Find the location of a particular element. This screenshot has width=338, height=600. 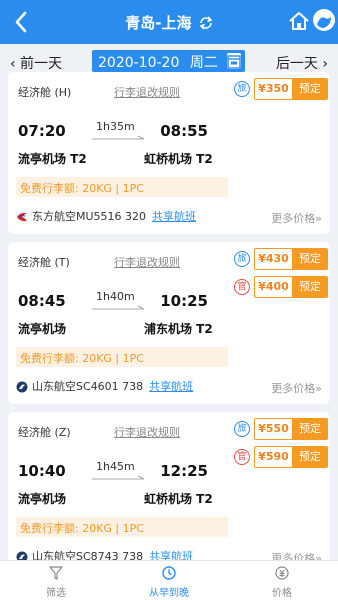

cabin-class: 经济舱 (H) is located at coordinates (45, 92).